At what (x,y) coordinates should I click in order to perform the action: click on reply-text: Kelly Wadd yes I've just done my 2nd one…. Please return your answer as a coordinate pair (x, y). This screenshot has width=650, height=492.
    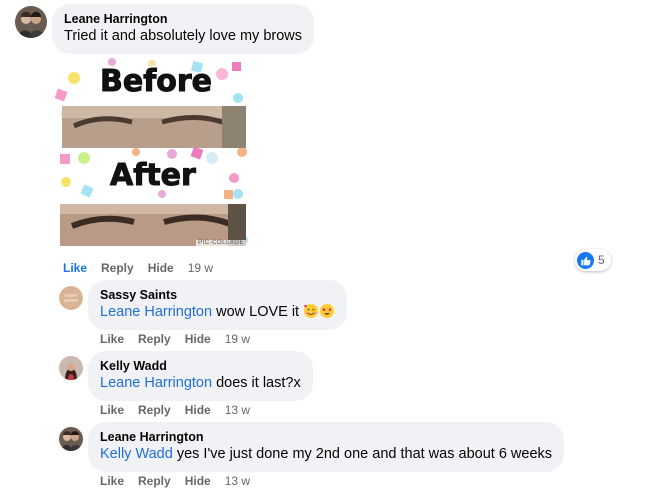
    Looking at the image, I should click on (326, 454).